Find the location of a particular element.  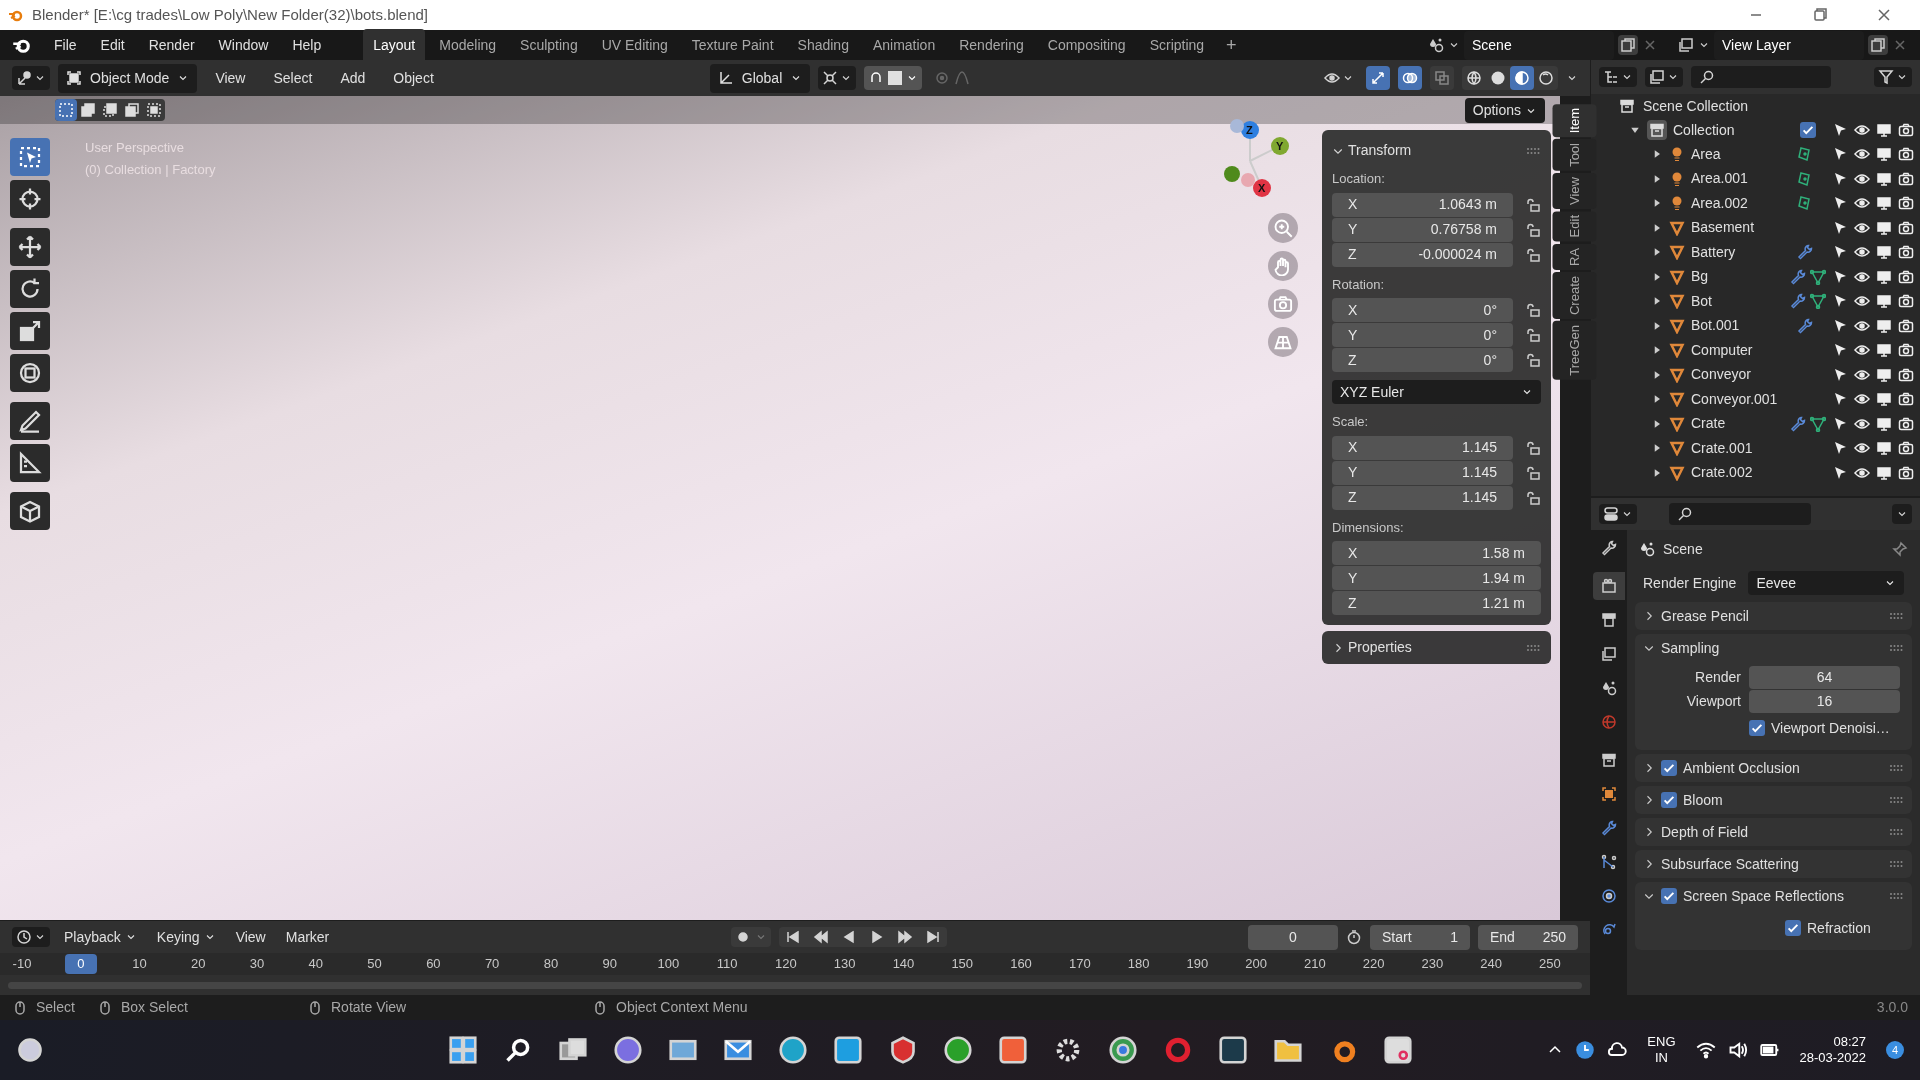

frame-number: 120 is located at coordinates (786, 964).